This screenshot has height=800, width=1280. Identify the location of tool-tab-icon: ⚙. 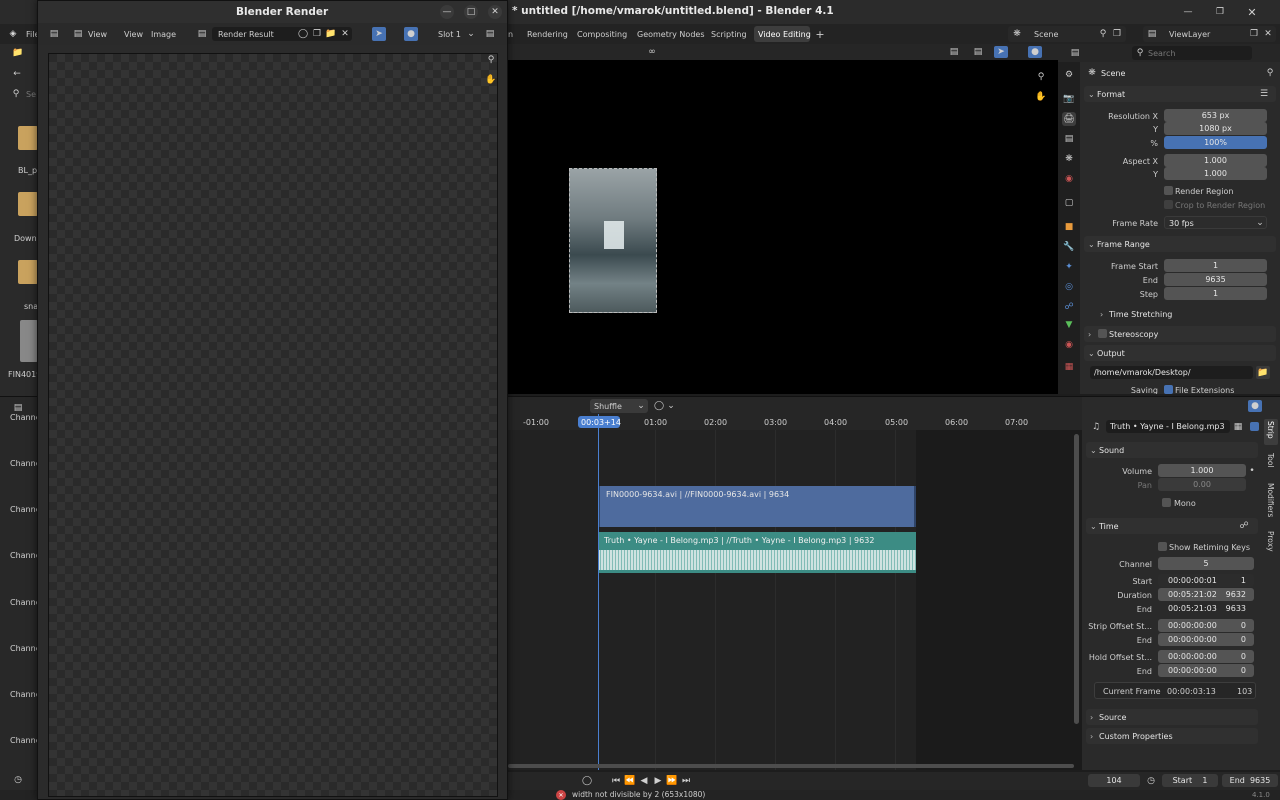
(1069, 75).